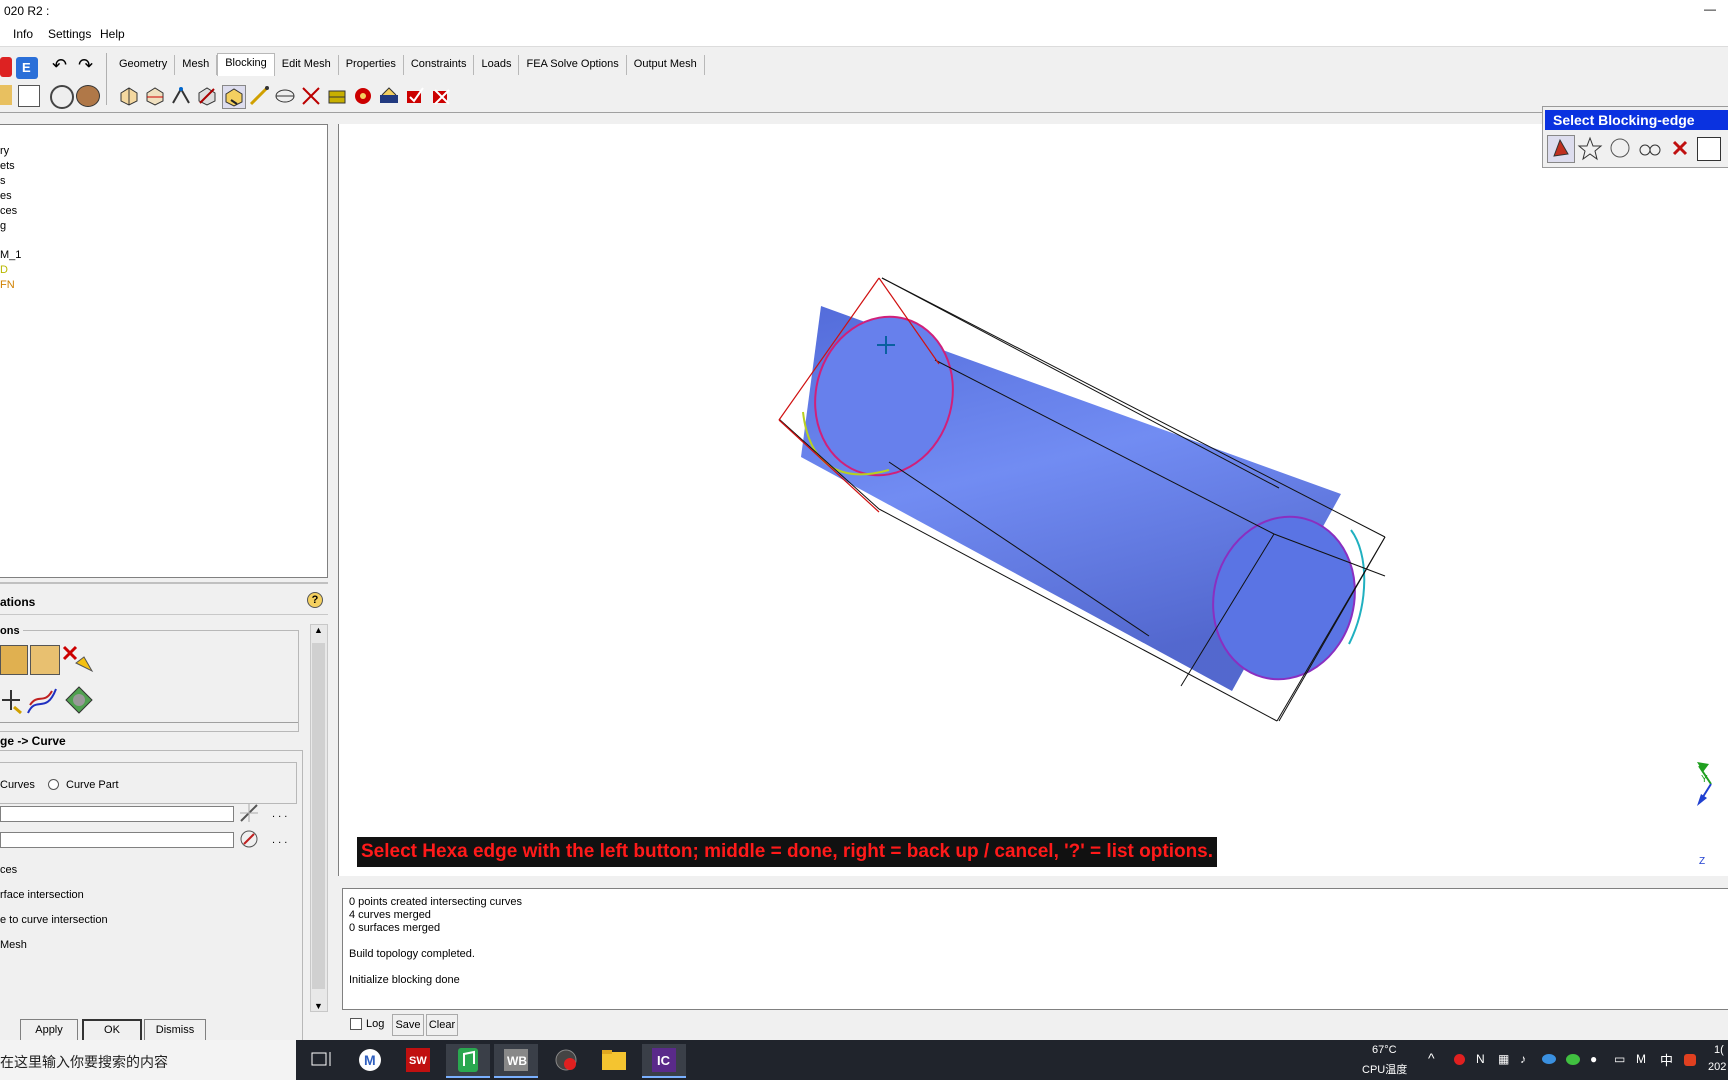 Image resolution: width=1728 pixels, height=1080 pixels. Describe the element at coordinates (363, 96) in the screenshot. I see `pre-mesh-quality-icon` at that location.